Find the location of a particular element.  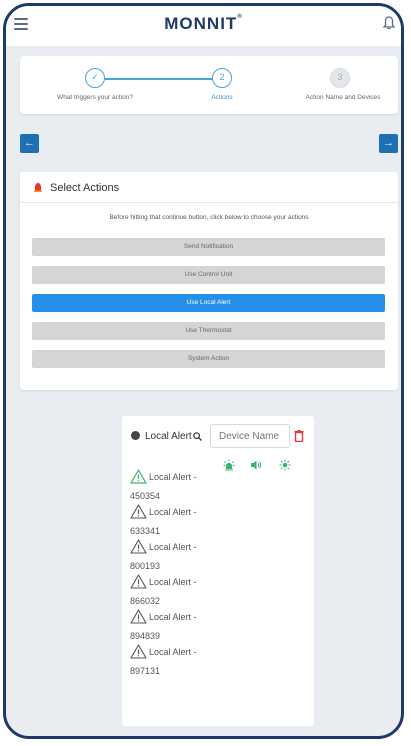

device-id: 800193 is located at coordinates (145, 566).